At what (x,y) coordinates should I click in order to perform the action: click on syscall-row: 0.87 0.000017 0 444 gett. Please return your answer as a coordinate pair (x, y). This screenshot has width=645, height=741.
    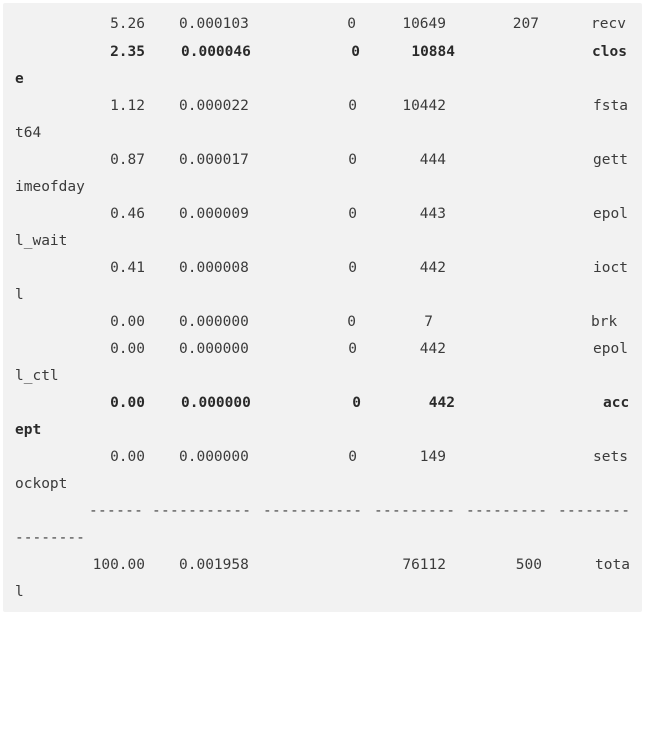
    Looking at the image, I should click on (322, 160).